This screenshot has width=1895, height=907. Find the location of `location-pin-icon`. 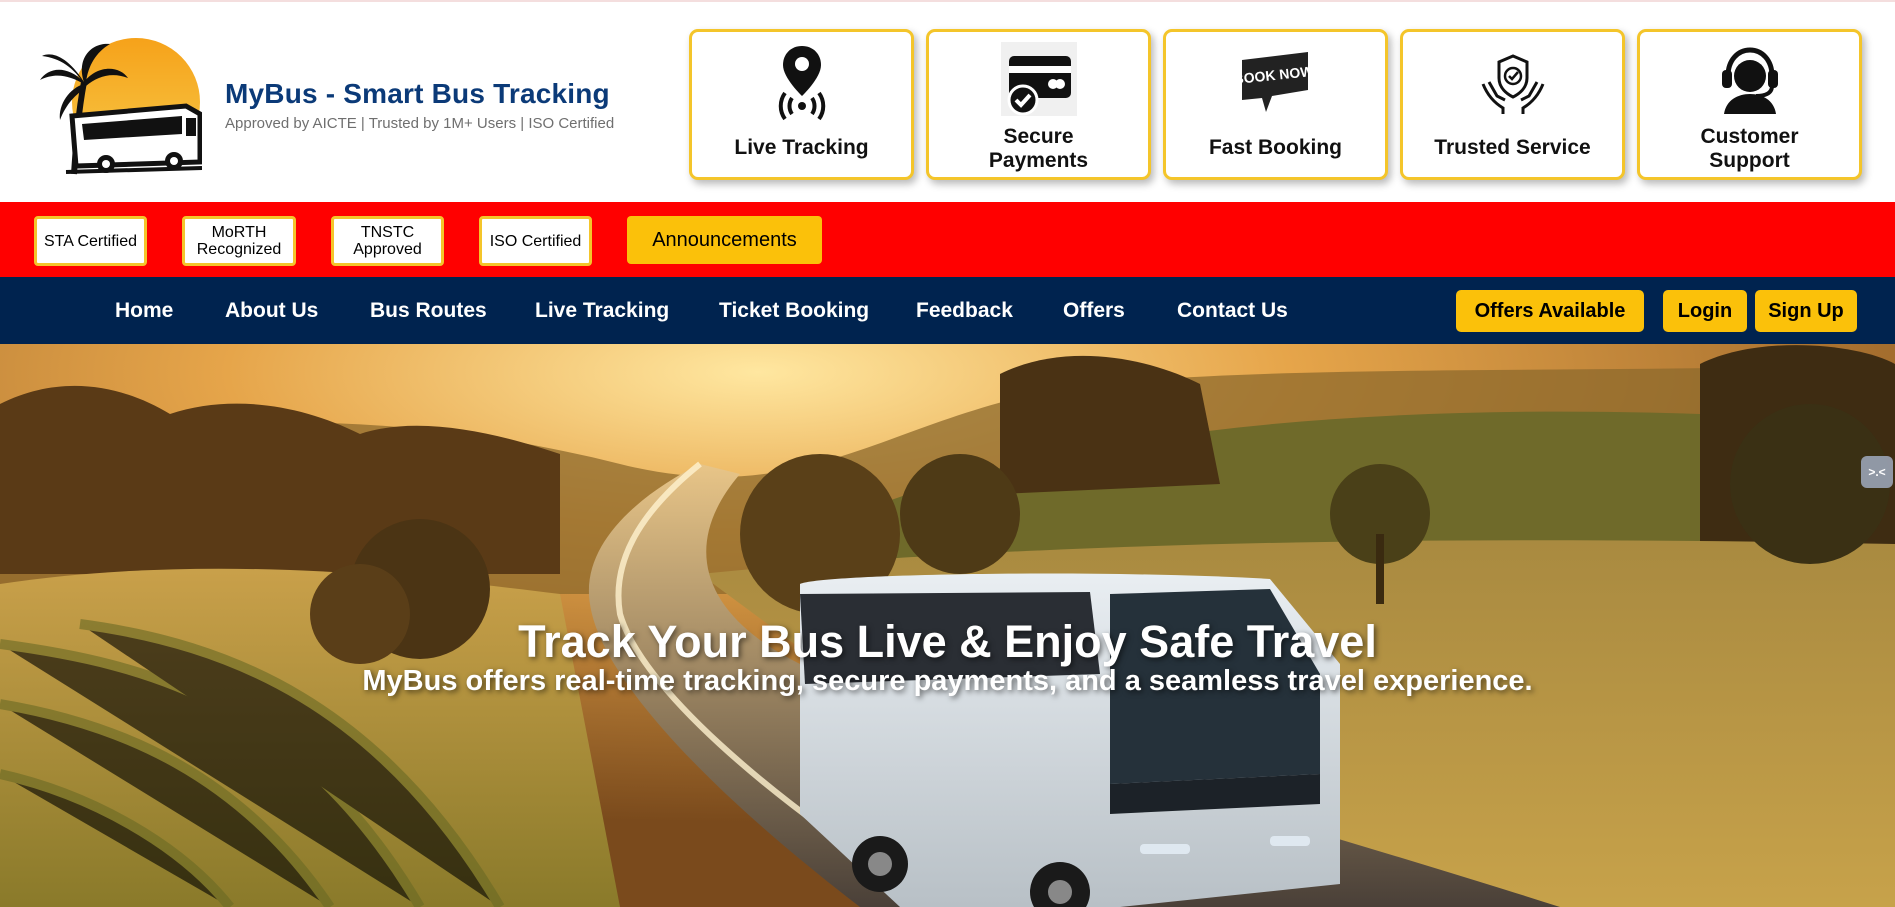

location-pin-icon is located at coordinates (801, 83).